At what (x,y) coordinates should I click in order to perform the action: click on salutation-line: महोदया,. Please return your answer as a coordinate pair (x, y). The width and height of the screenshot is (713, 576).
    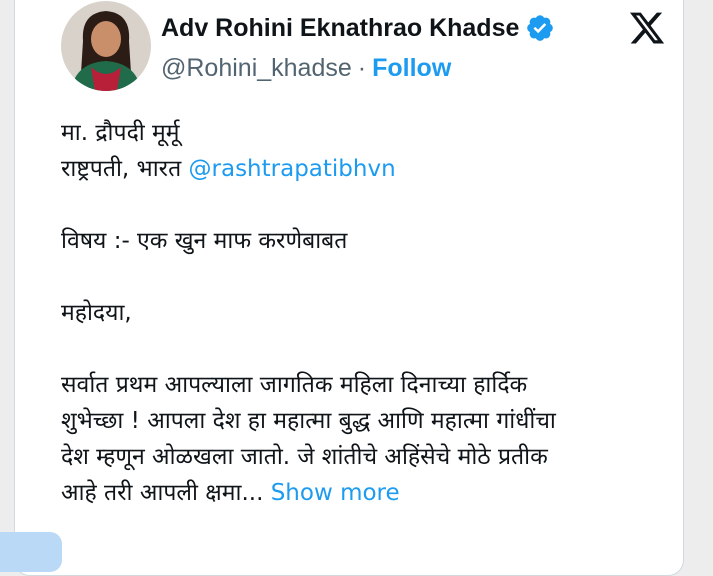
    Looking at the image, I should click on (96, 313).